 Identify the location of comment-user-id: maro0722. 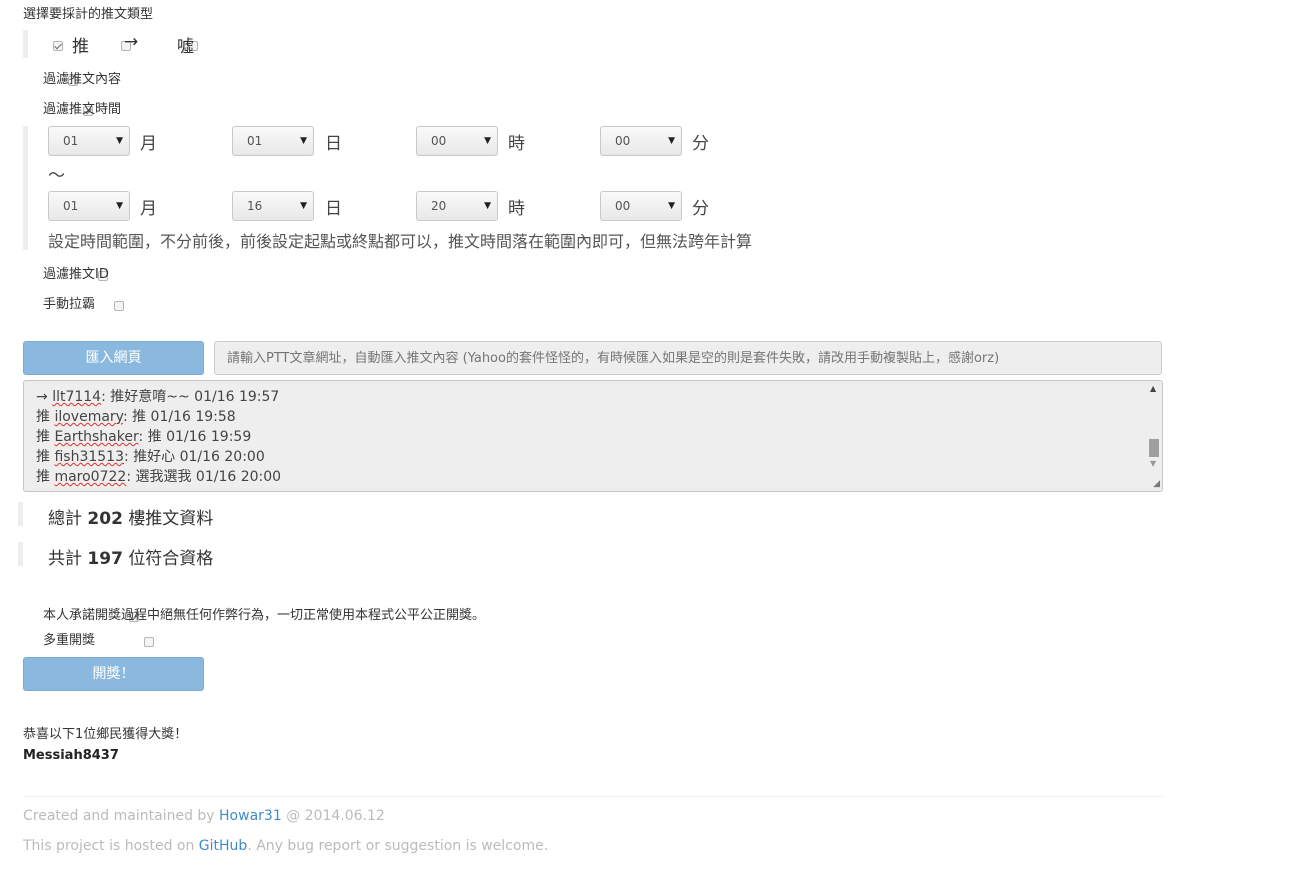
(90, 477).